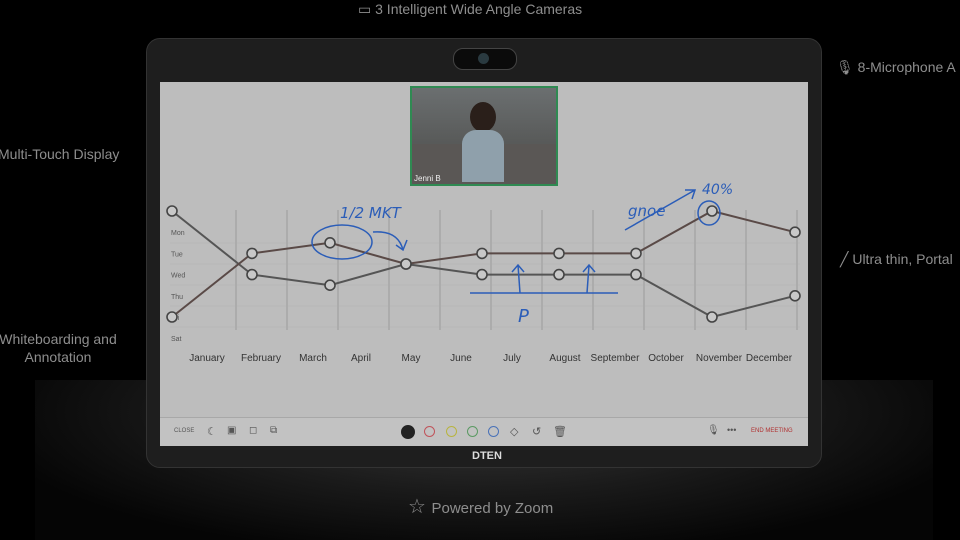  Describe the element at coordinates (616, 358) in the screenshot. I see `x-tick-label: September` at that location.